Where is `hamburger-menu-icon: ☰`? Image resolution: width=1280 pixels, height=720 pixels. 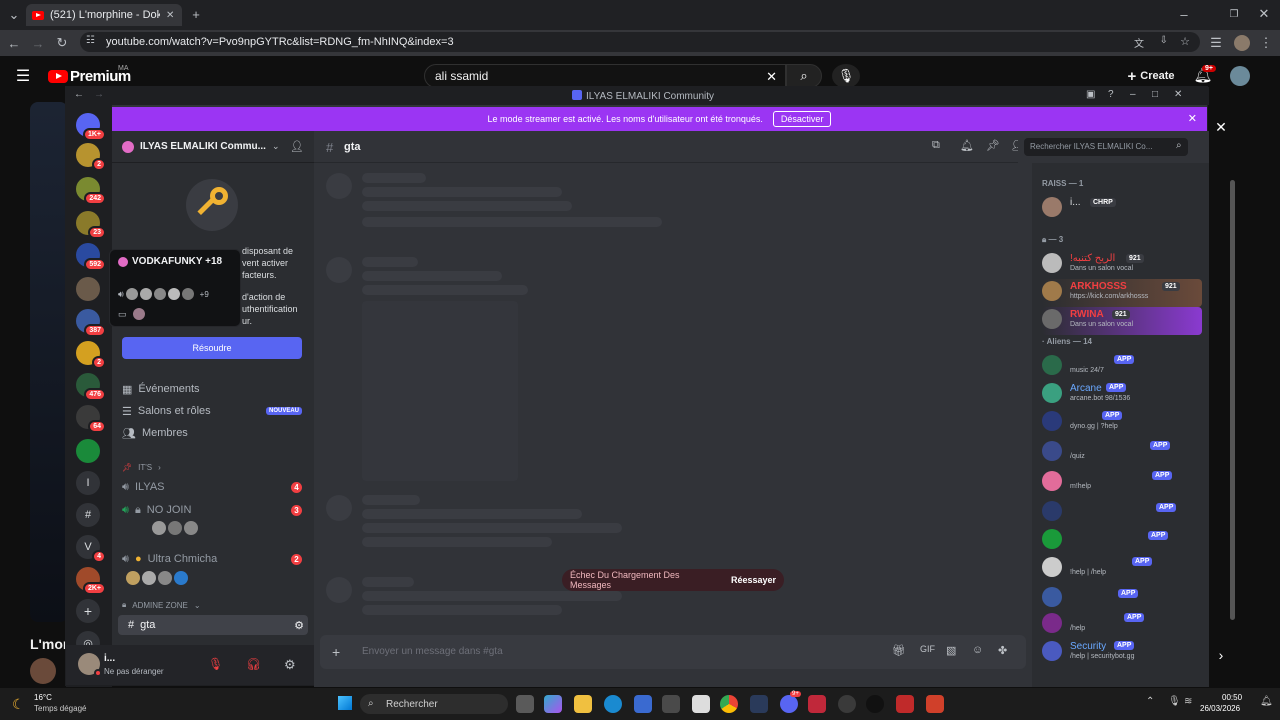 hamburger-menu-icon: ☰ is located at coordinates (23, 76).